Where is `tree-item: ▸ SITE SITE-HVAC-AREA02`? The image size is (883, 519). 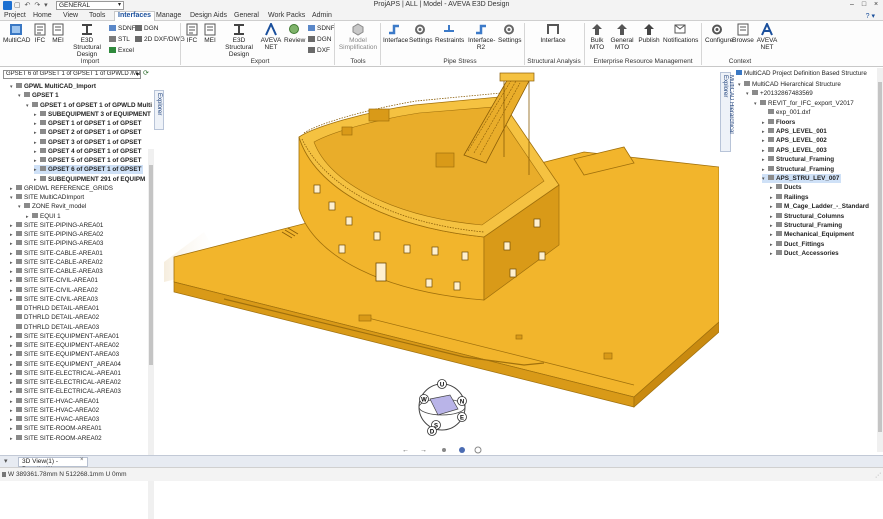 tree-item: ▸ SITE SITE-HVAC-AREA02 is located at coordinates (54, 410).